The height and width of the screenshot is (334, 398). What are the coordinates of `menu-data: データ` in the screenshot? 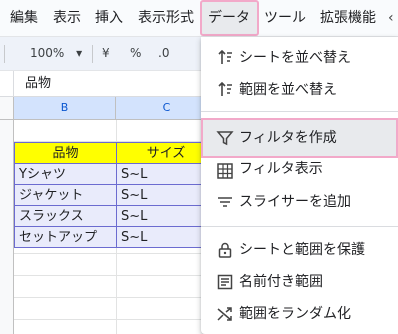 It's located at (229, 18).